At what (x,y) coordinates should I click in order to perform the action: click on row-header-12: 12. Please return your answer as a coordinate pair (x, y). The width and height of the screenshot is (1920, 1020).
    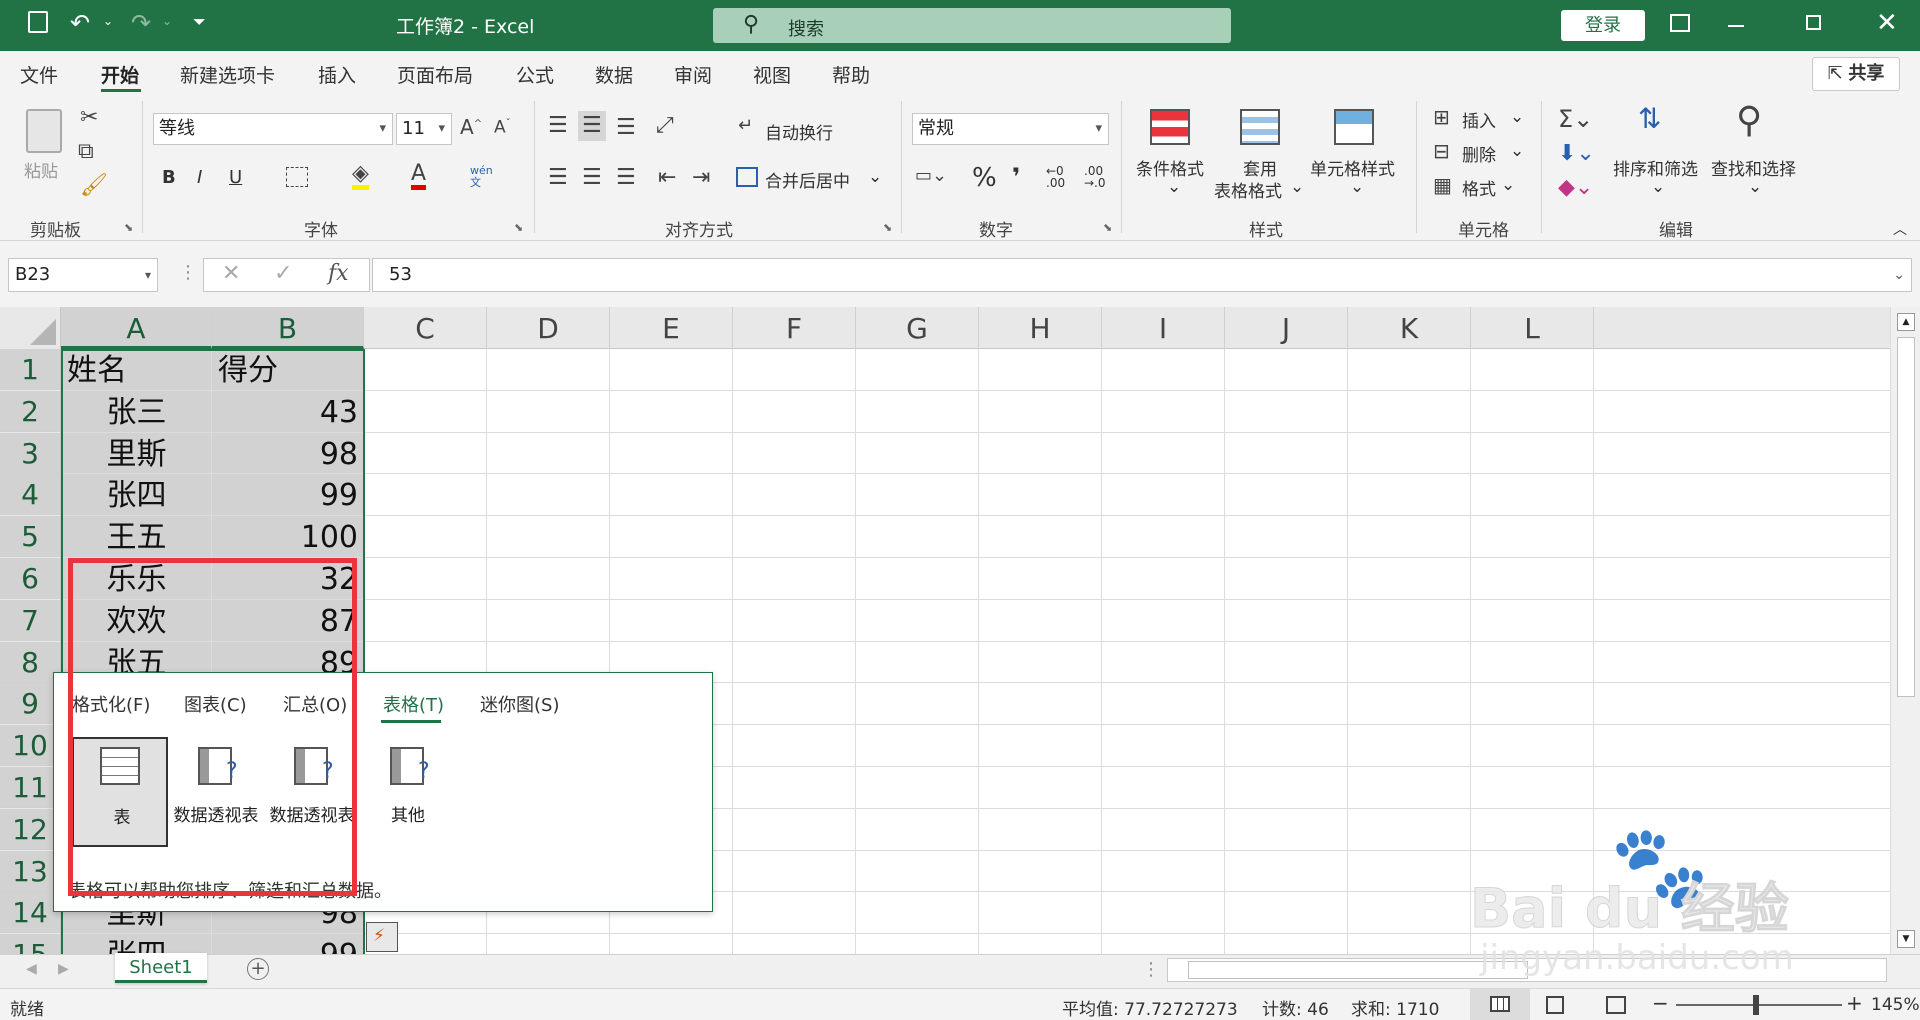
    Looking at the image, I should click on (30, 829).